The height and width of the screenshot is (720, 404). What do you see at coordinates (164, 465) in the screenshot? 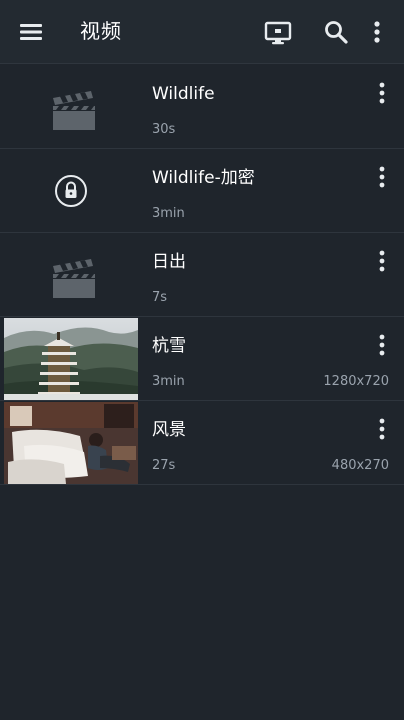
I see `video-duration: 27s` at bounding box center [164, 465].